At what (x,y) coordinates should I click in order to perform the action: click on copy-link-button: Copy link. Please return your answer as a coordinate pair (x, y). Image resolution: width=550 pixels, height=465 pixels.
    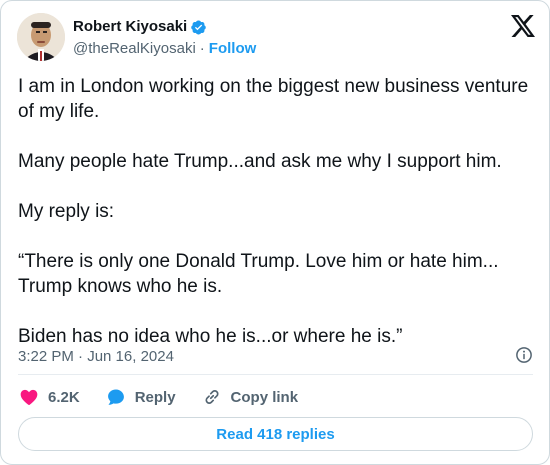
    Looking at the image, I should click on (250, 397).